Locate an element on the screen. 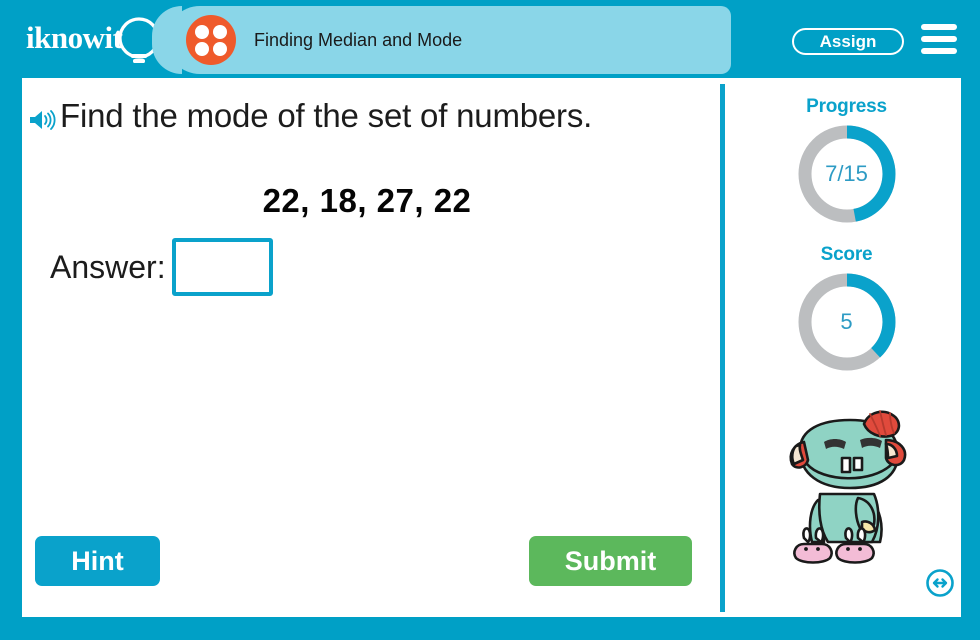 The image size is (980, 640). progress-ring: 7/15 is located at coordinates (847, 174).